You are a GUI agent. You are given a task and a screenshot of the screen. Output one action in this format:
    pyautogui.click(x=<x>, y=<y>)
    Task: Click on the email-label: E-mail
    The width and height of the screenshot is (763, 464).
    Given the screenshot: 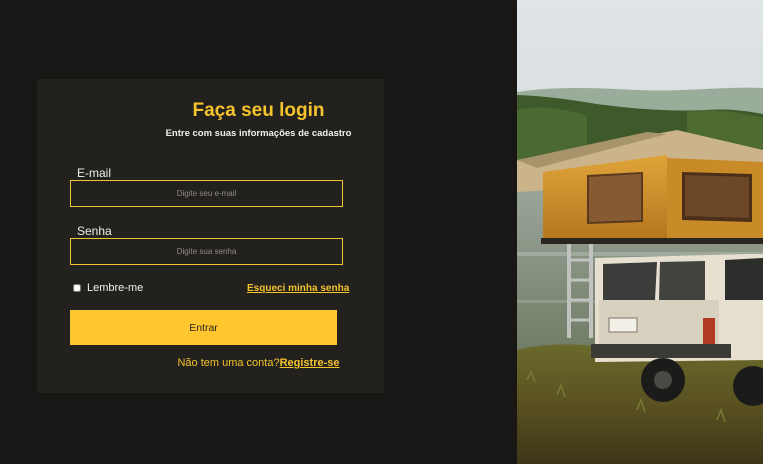 What is the action you would take?
    pyautogui.click(x=94, y=173)
    